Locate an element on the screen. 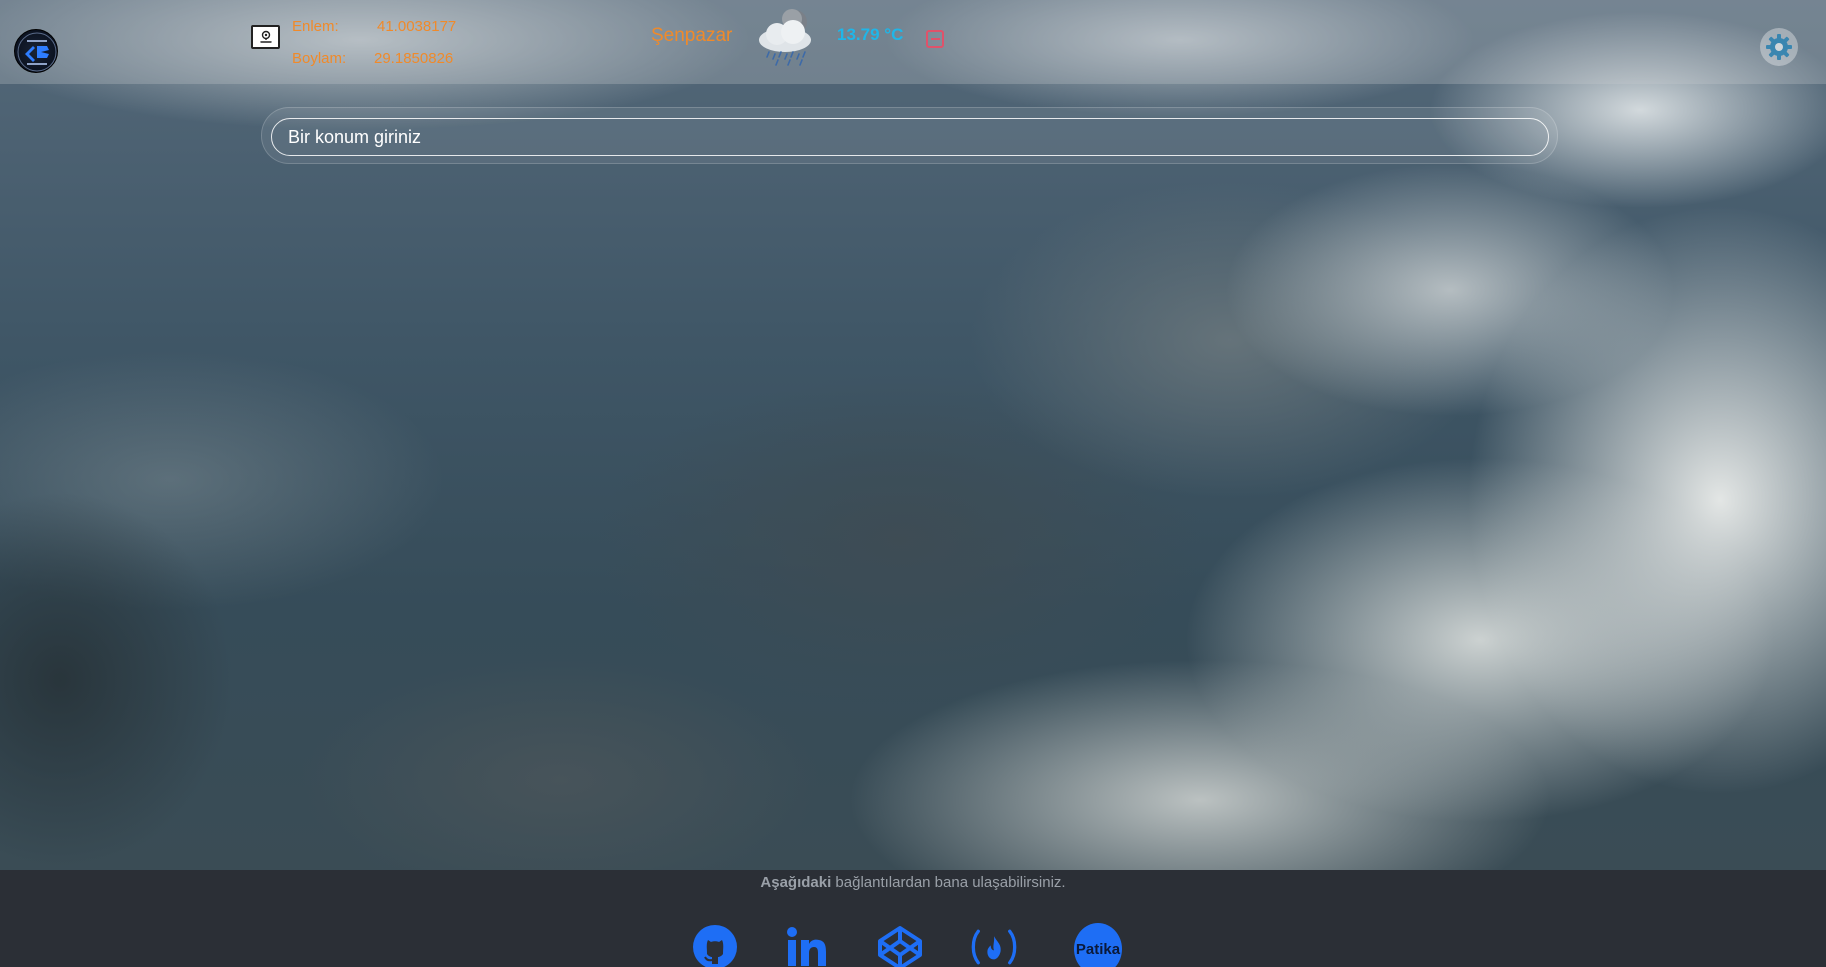  freecodecamp-icon is located at coordinates (994, 947).